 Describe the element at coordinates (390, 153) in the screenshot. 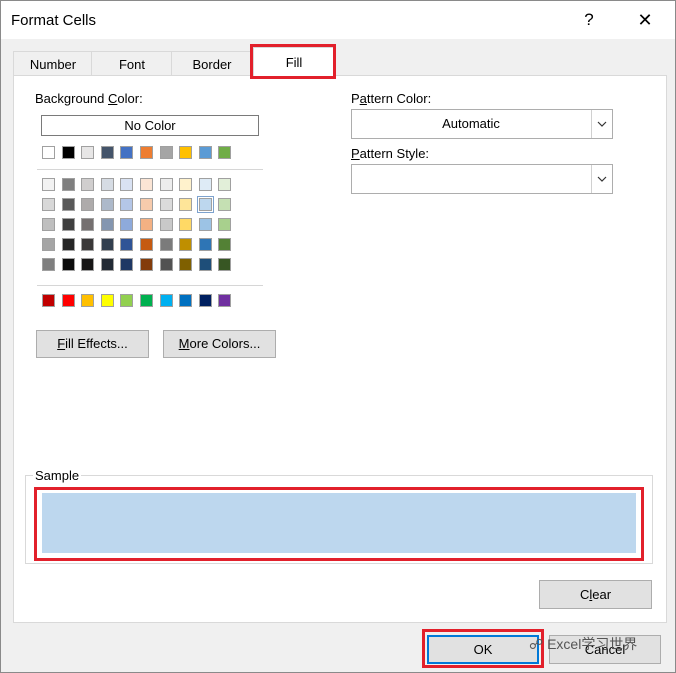

I see `pattern-style-label: Pattern Style:` at that location.